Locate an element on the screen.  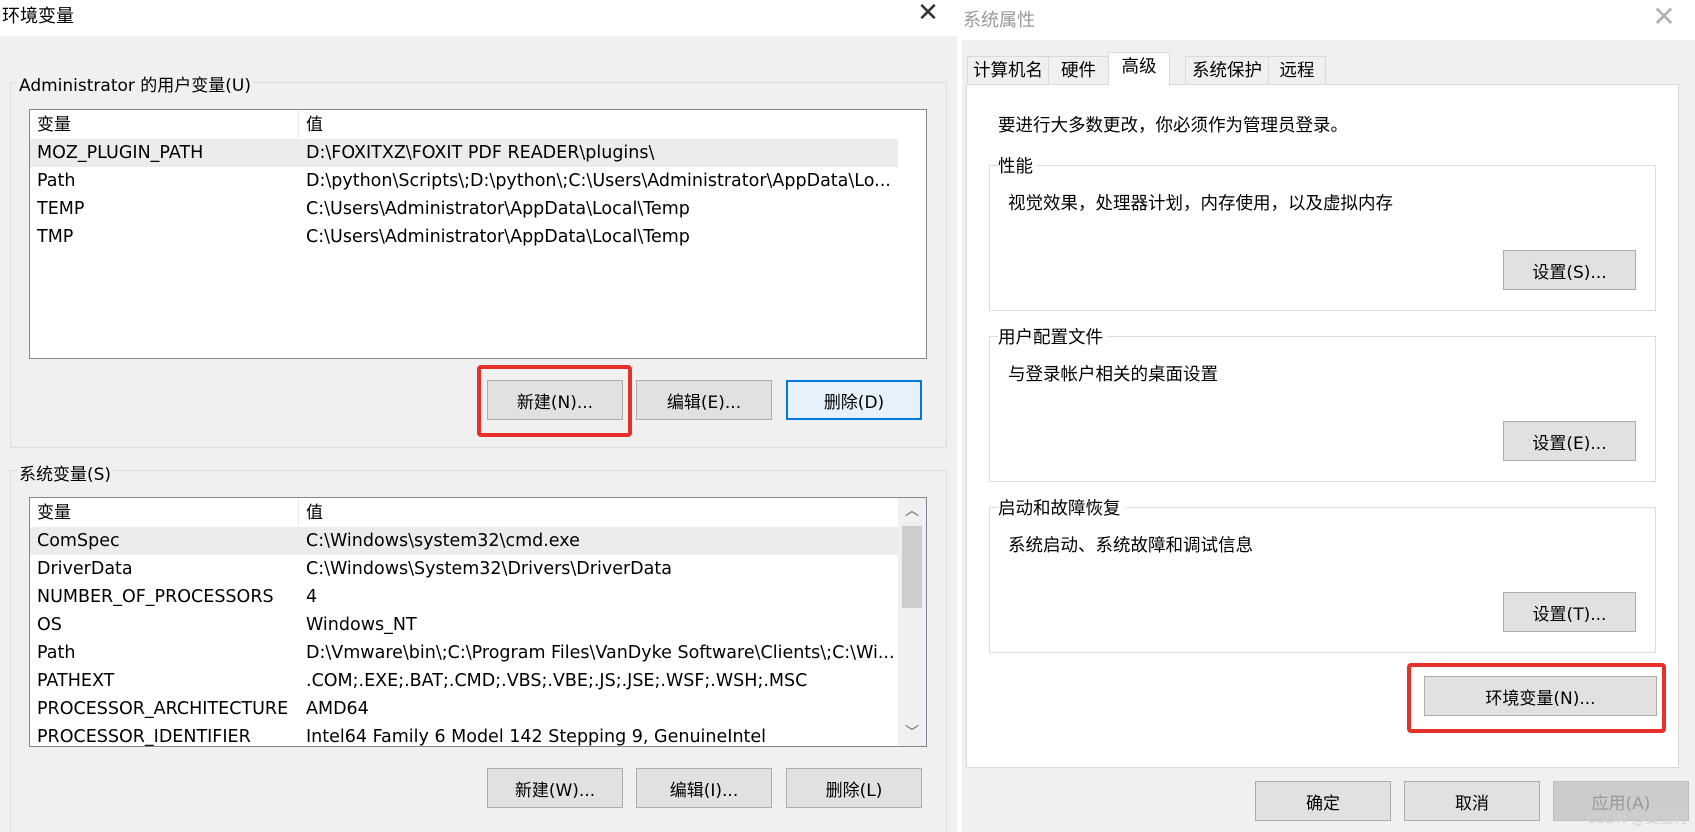
tab-system-protection: 系统保护 is located at coordinates (1227, 70).